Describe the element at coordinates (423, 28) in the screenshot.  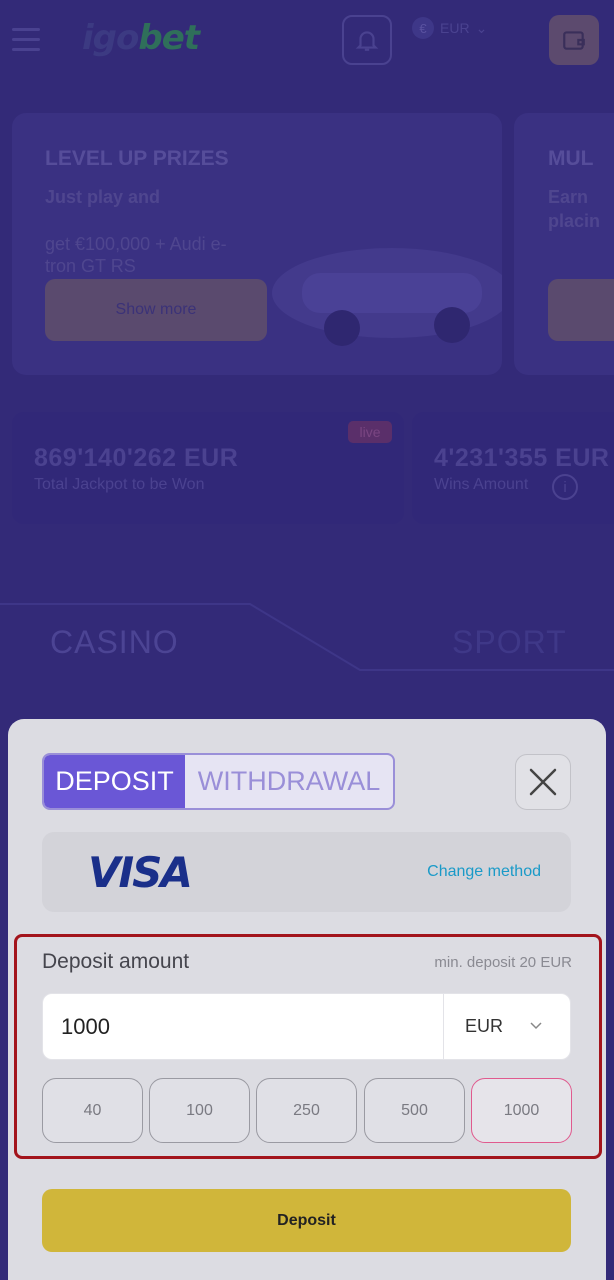
I see `euro-coin-icon: €` at that location.